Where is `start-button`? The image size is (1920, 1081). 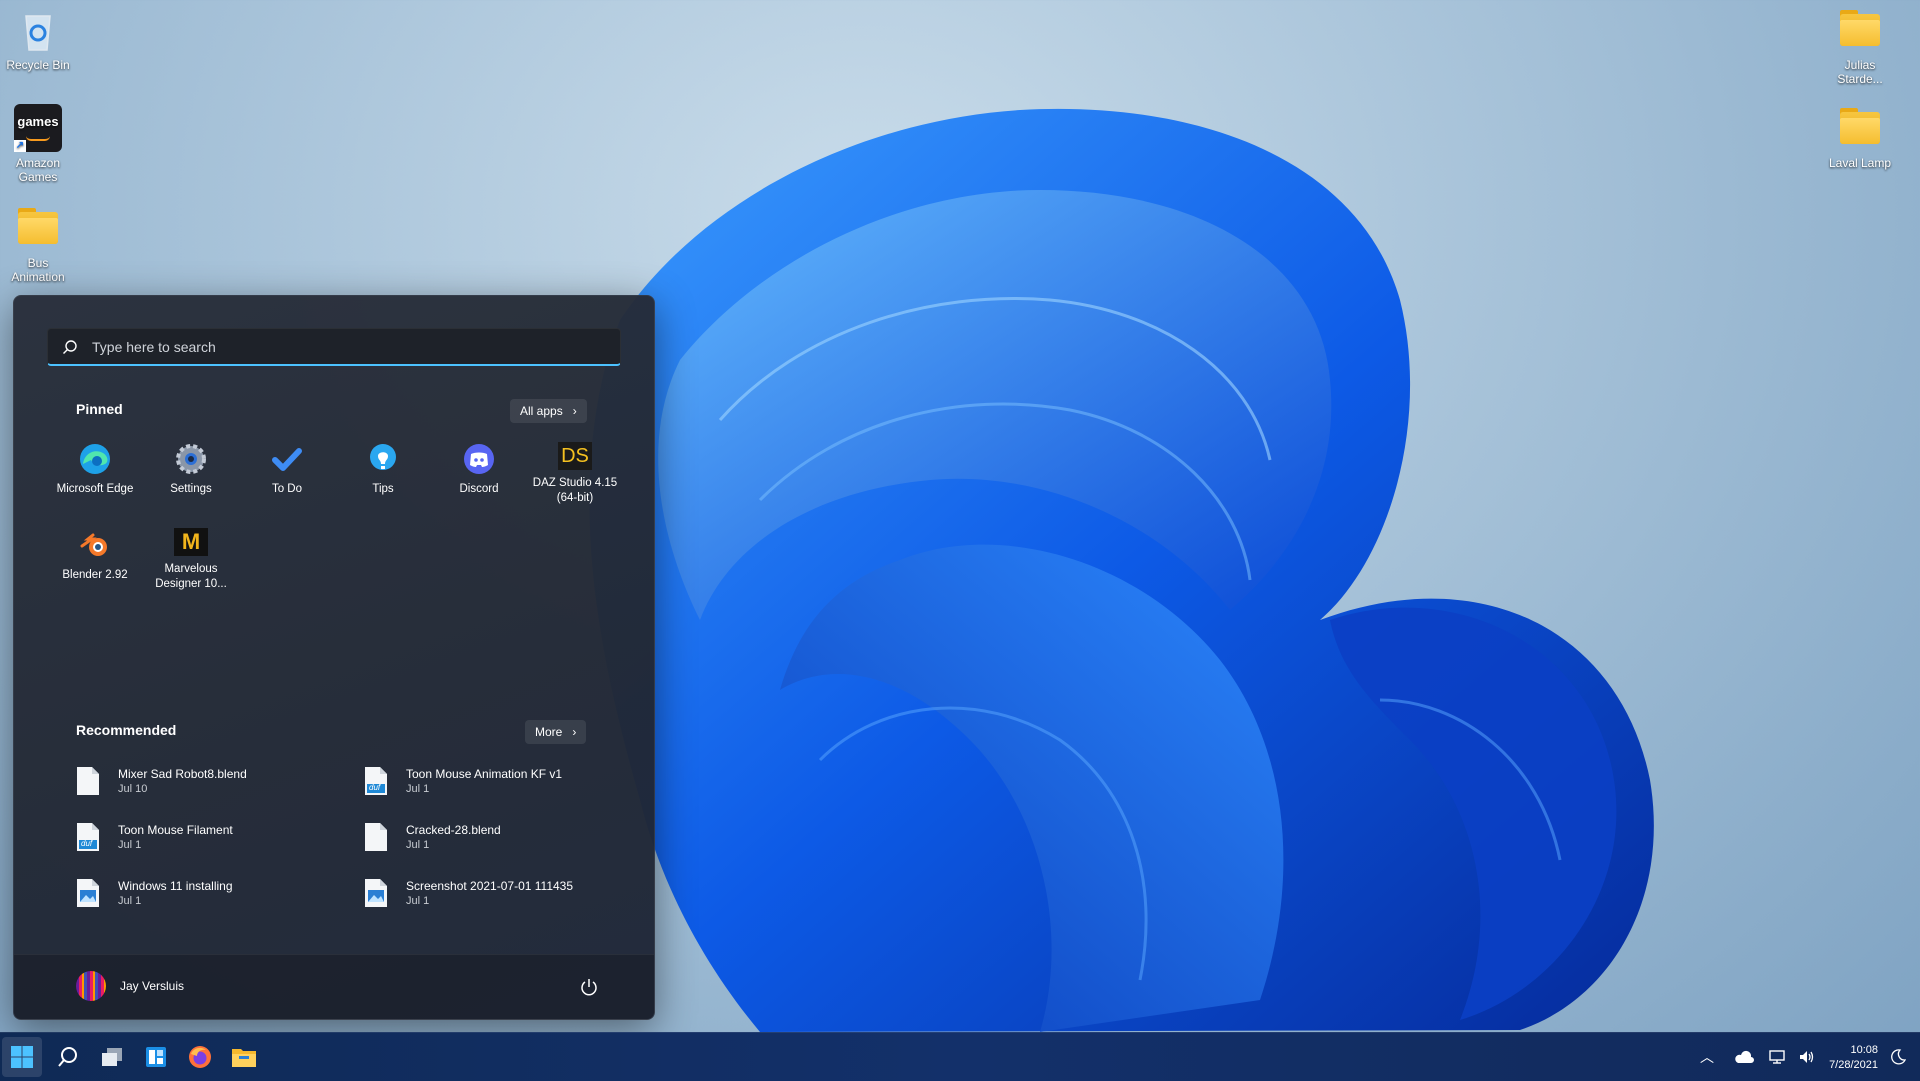 start-button is located at coordinates (22, 1057).